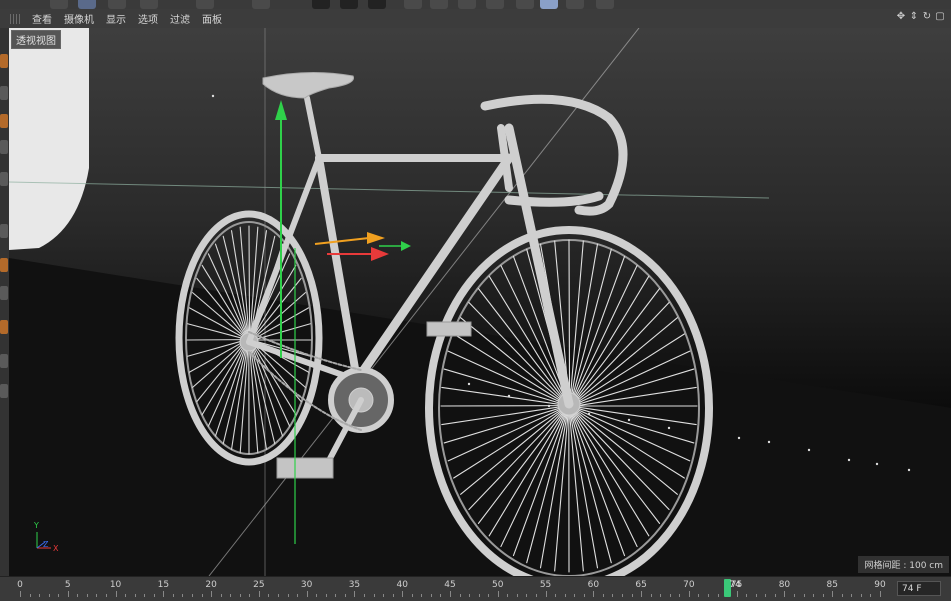 The width and height of the screenshot is (951, 601). What do you see at coordinates (115, 585) in the screenshot?
I see `timeline-tick-label: 10` at bounding box center [115, 585].